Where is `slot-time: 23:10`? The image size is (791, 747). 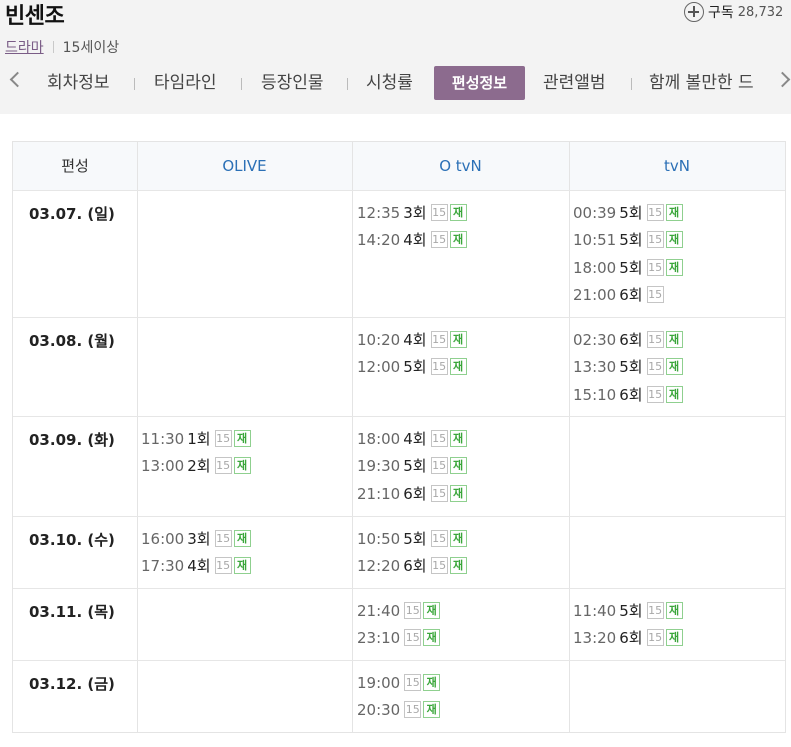
slot-time: 23:10 is located at coordinates (379, 638).